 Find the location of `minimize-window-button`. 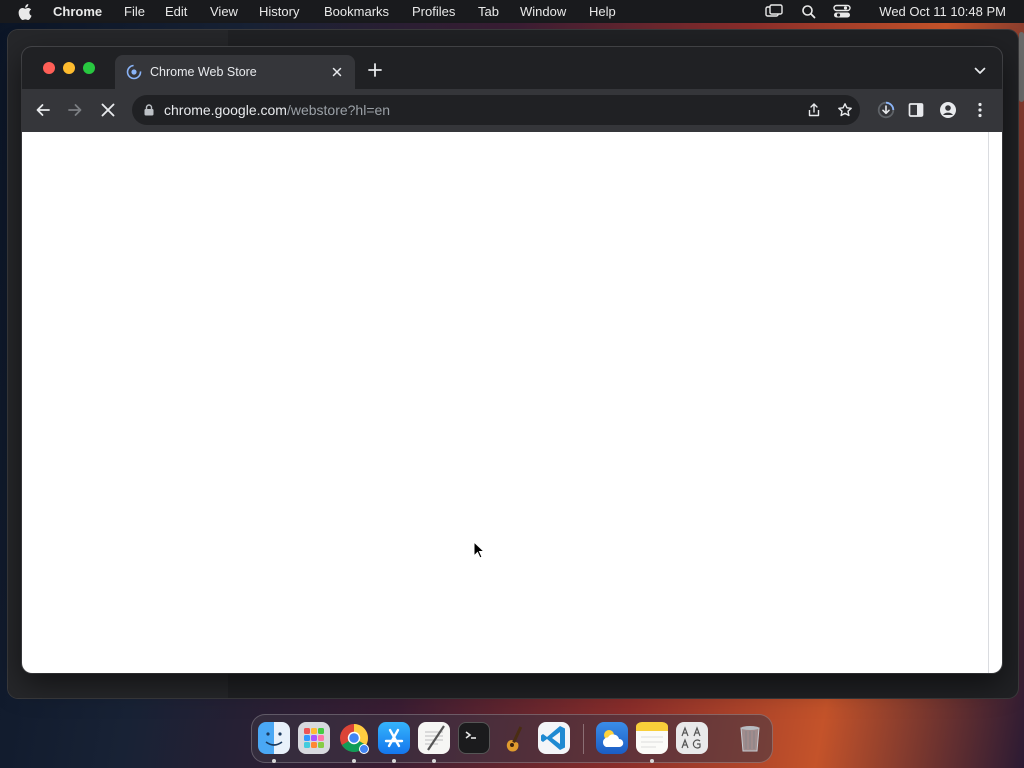

minimize-window-button is located at coordinates (69, 68).